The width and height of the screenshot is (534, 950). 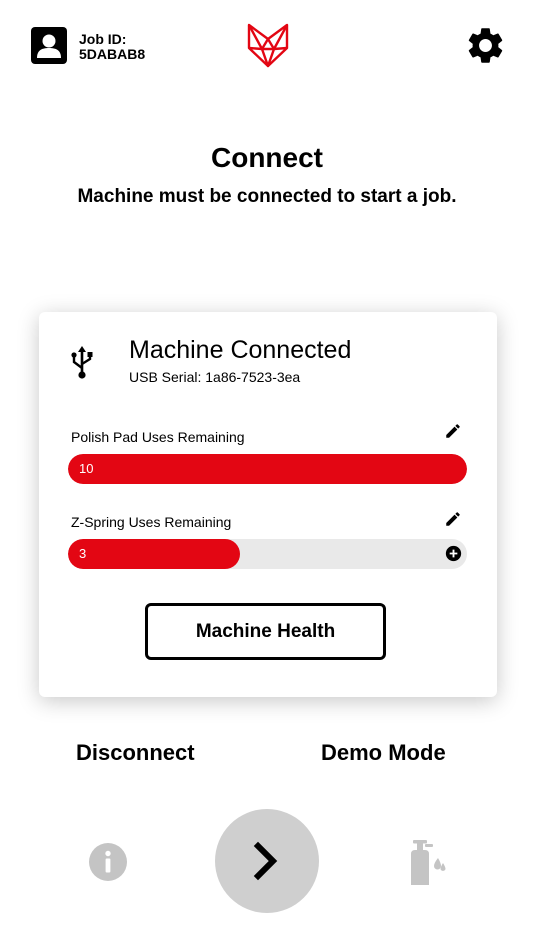 I want to click on polish-pad-progress-bar: 10, so click(x=267, y=469).